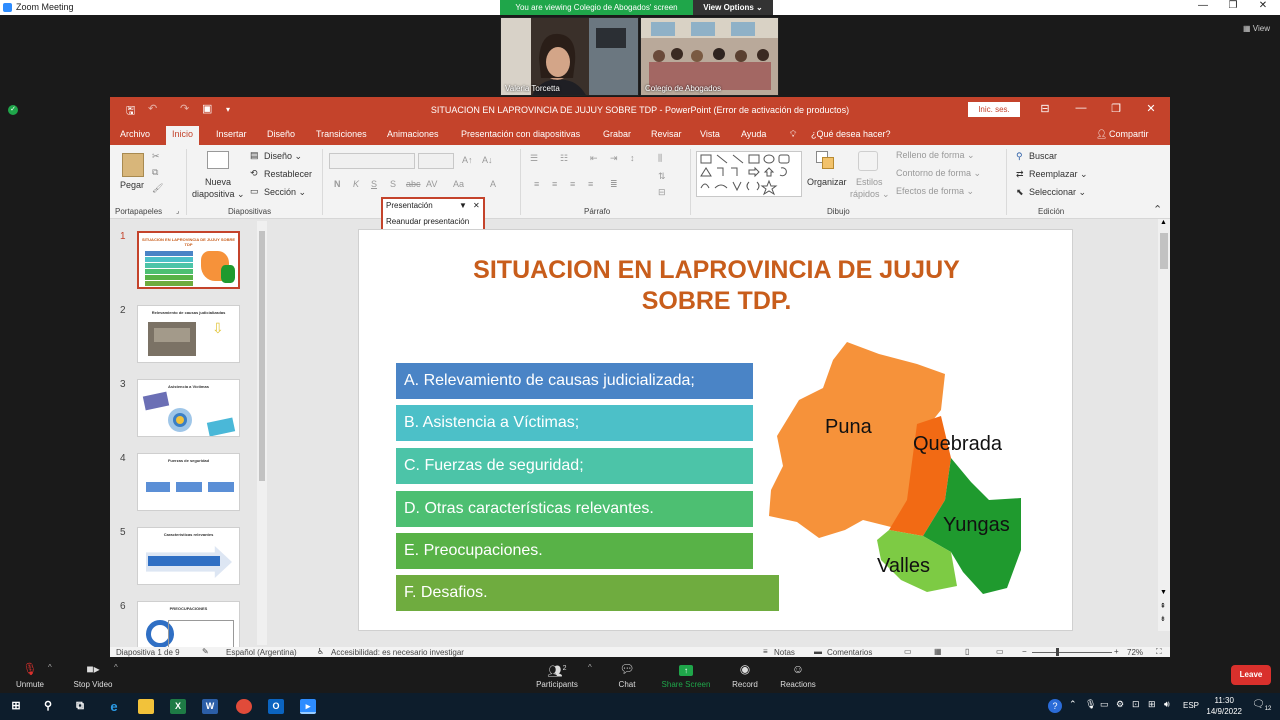 The image size is (1280, 720). Describe the element at coordinates (188, 408) in the screenshot. I see `slide-thumbnail-3: Asistencia a Víctimas` at that location.